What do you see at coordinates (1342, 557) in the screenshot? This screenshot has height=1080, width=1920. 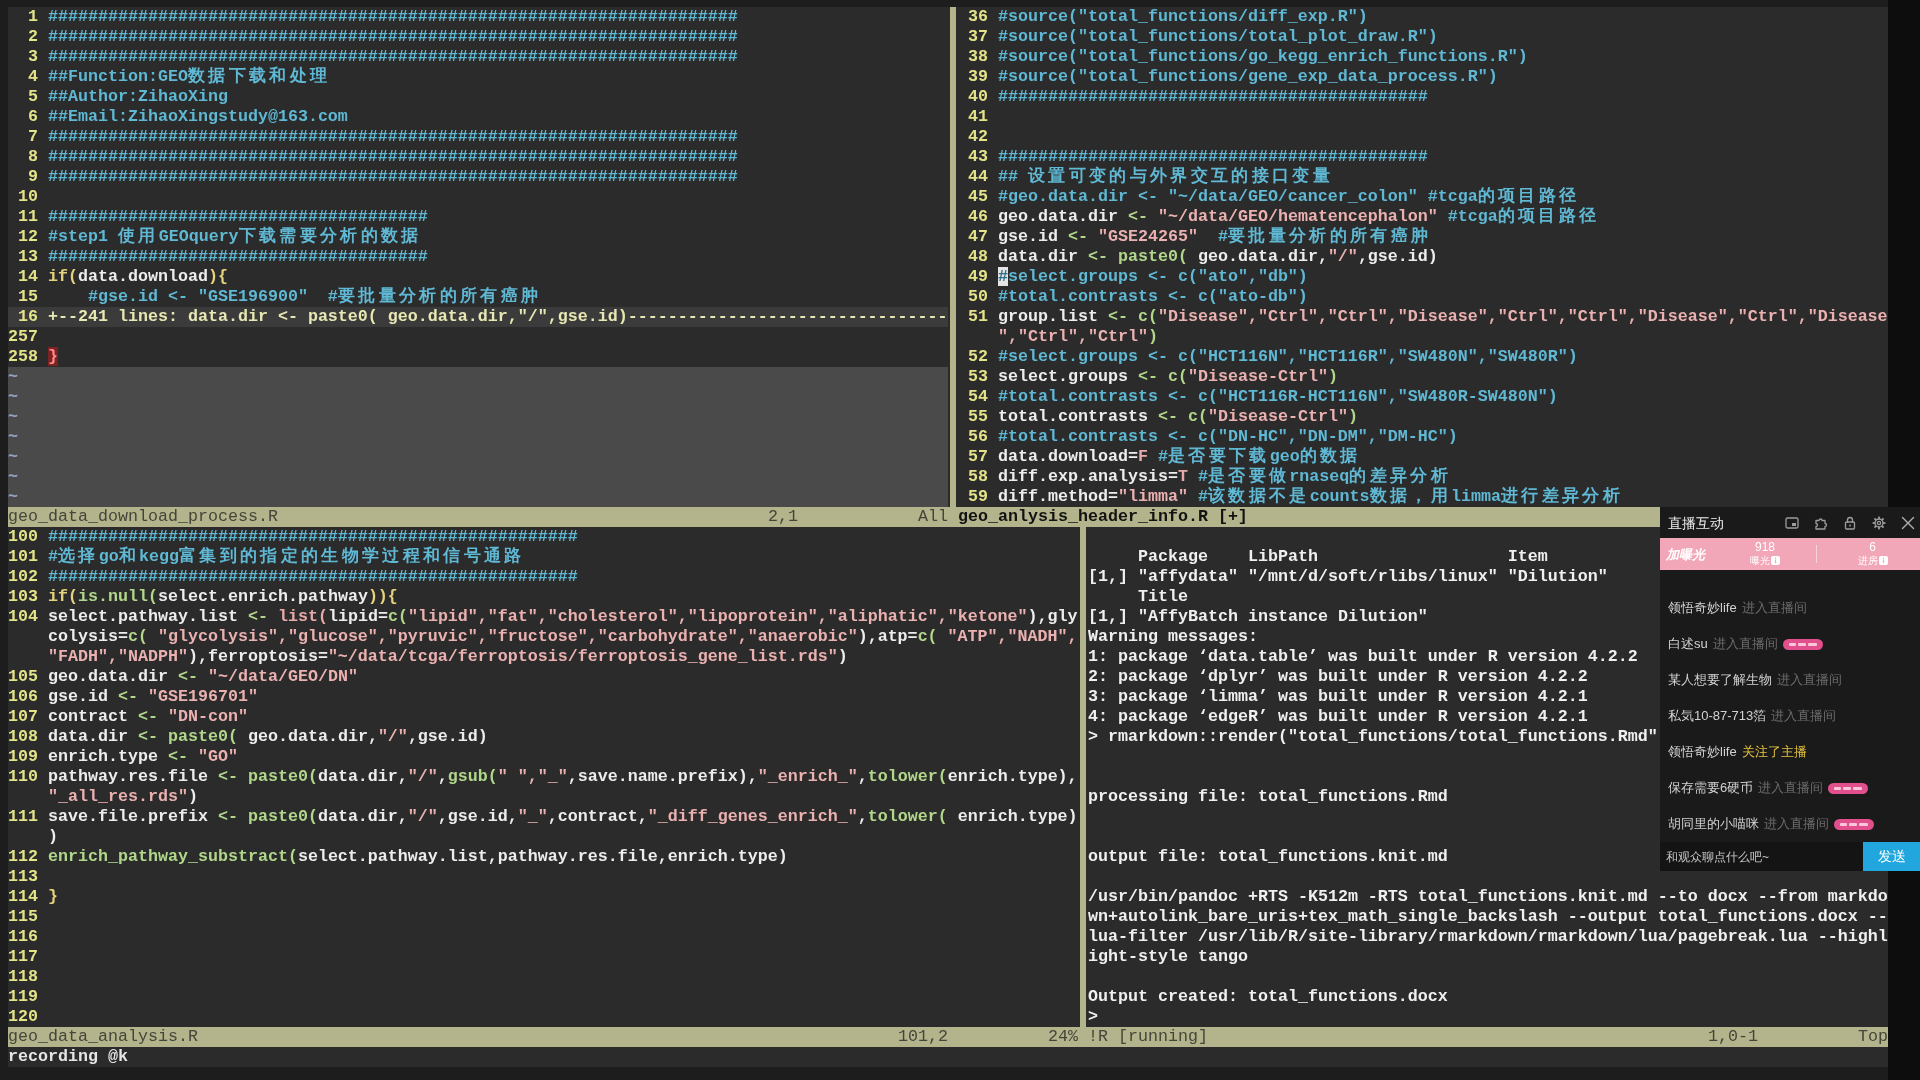 I see `terminal-line: Package LibPath Item` at bounding box center [1342, 557].